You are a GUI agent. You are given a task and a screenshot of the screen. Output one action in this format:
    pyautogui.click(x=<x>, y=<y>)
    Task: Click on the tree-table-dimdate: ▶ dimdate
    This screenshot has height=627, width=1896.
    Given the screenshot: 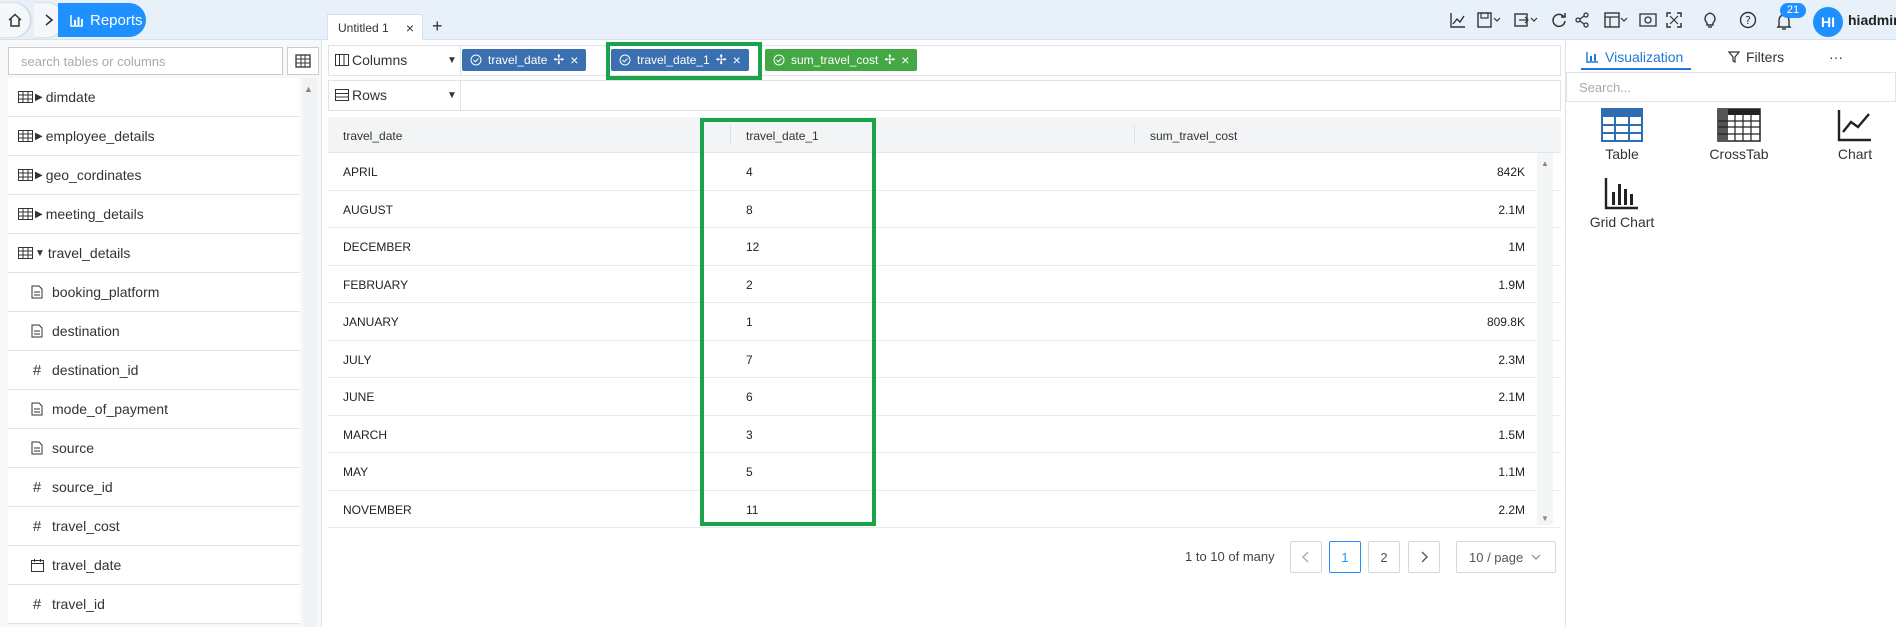 What is the action you would take?
    pyautogui.click(x=154, y=97)
    